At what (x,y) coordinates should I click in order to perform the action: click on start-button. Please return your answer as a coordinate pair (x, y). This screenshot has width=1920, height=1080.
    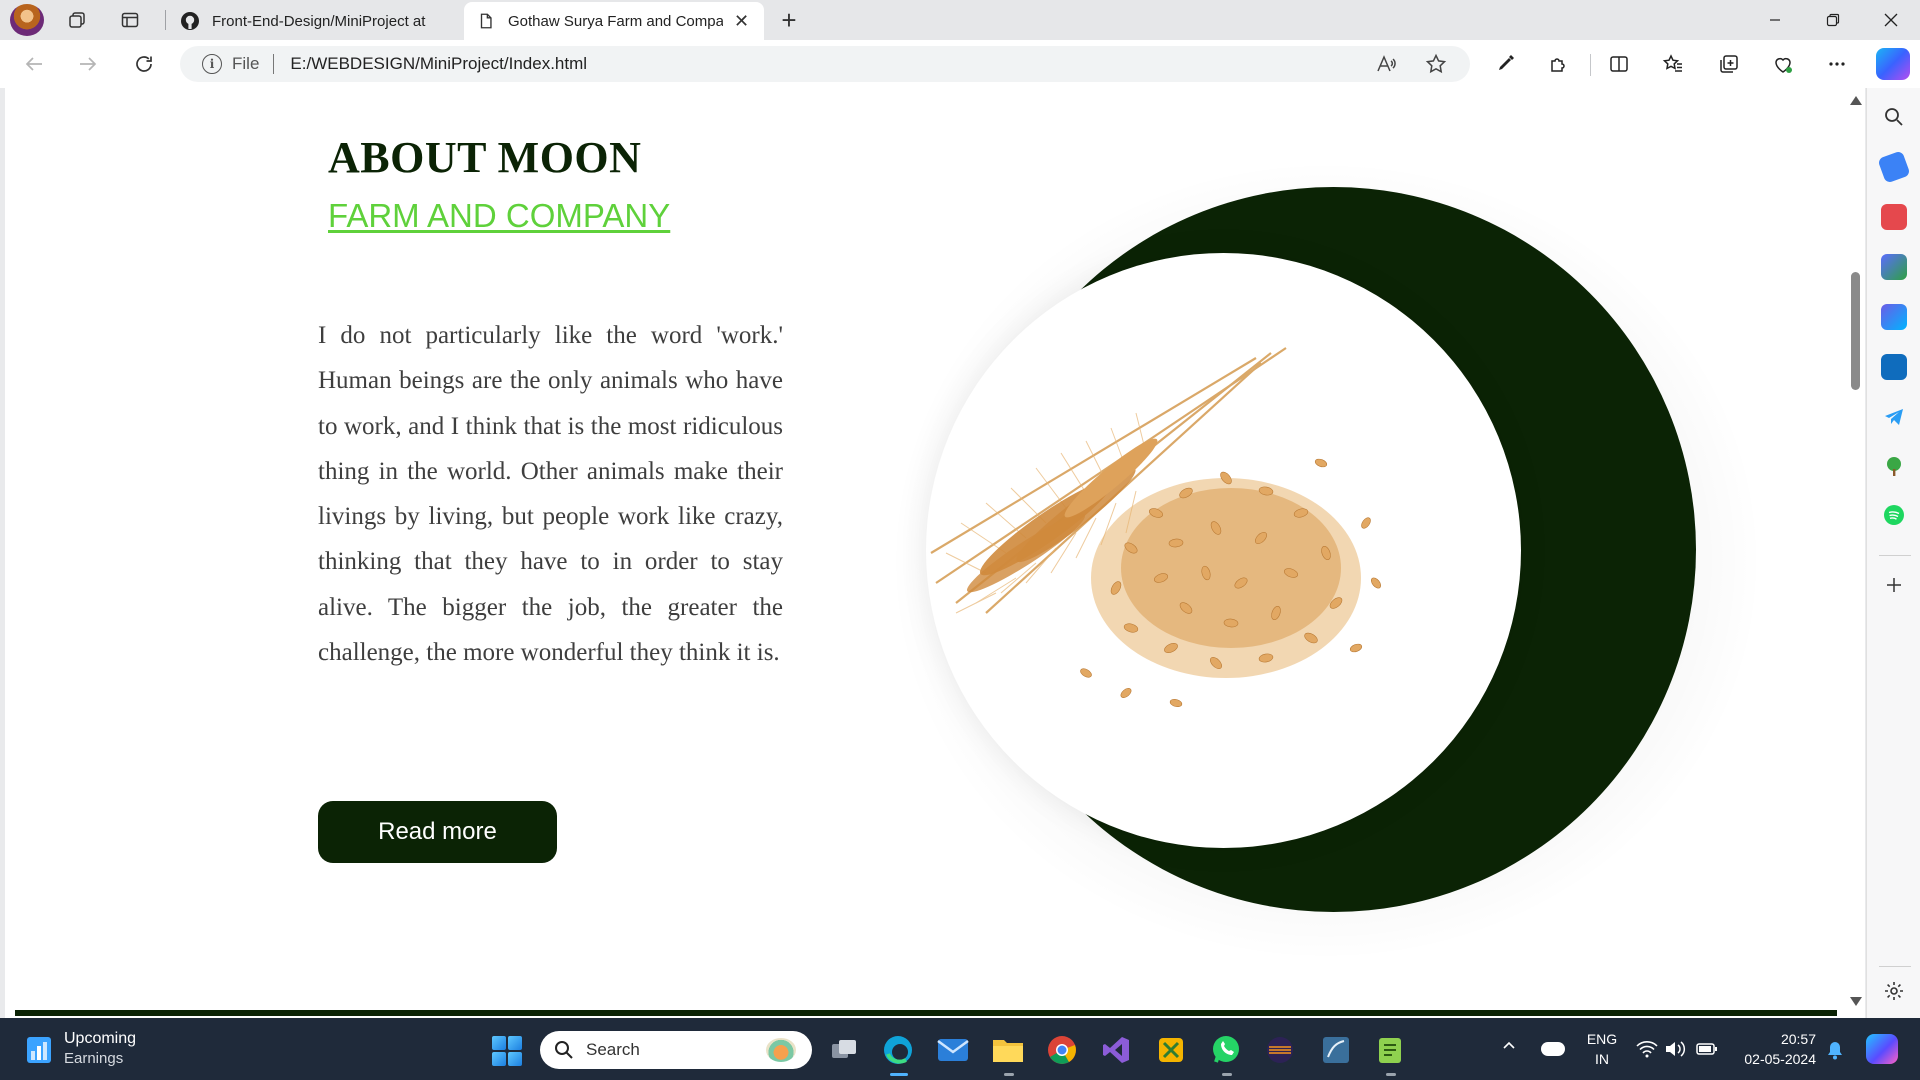
    Looking at the image, I should click on (507, 1051).